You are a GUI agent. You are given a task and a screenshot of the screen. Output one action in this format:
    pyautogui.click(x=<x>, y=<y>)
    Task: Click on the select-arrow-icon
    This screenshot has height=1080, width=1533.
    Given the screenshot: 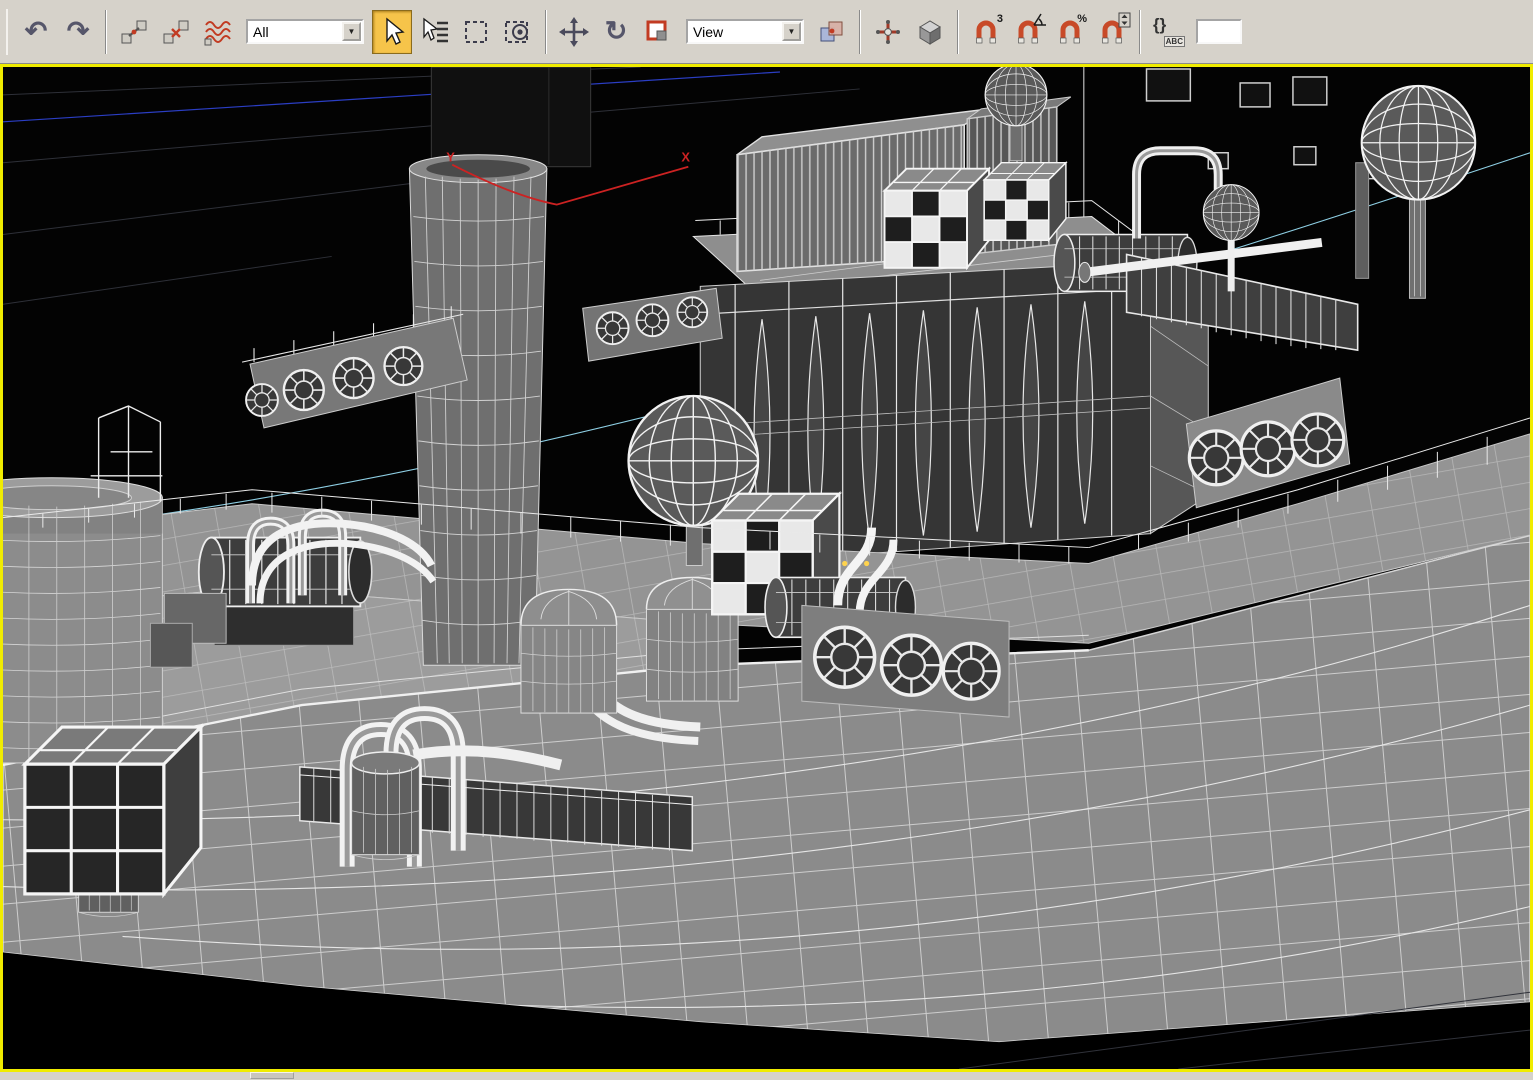 What is the action you would take?
    pyautogui.click(x=395, y=31)
    